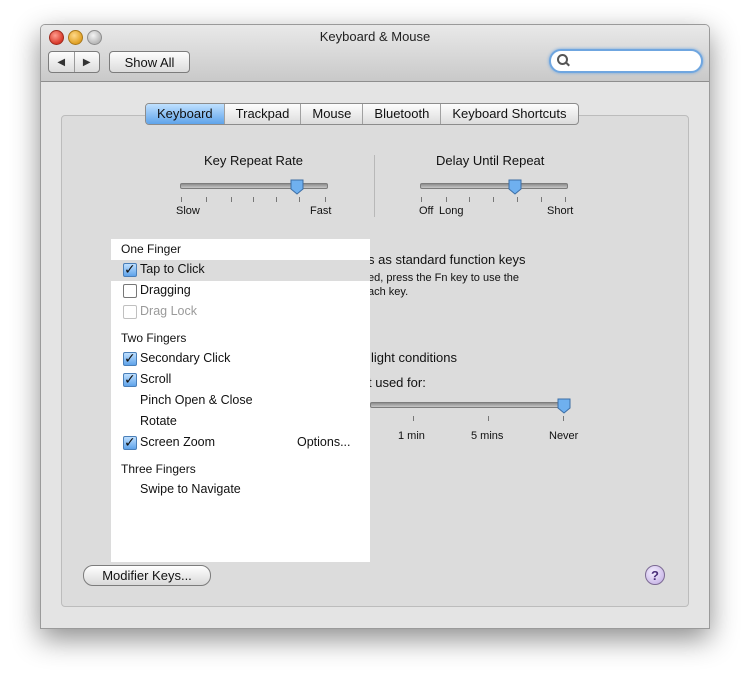  Describe the element at coordinates (178, 442) in the screenshot. I see `screen-zoom-label: Screen Zoom` at that location.